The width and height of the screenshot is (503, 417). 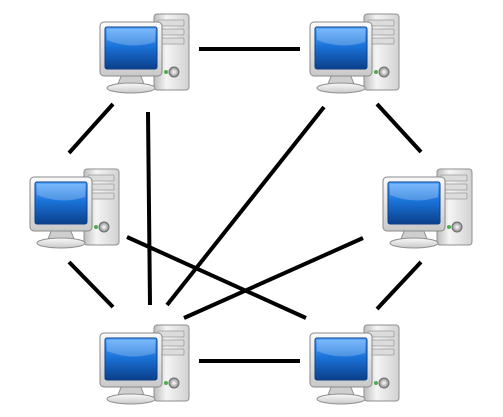 I want to click on computer-middle-left-icon, so click(x=74, y=208).